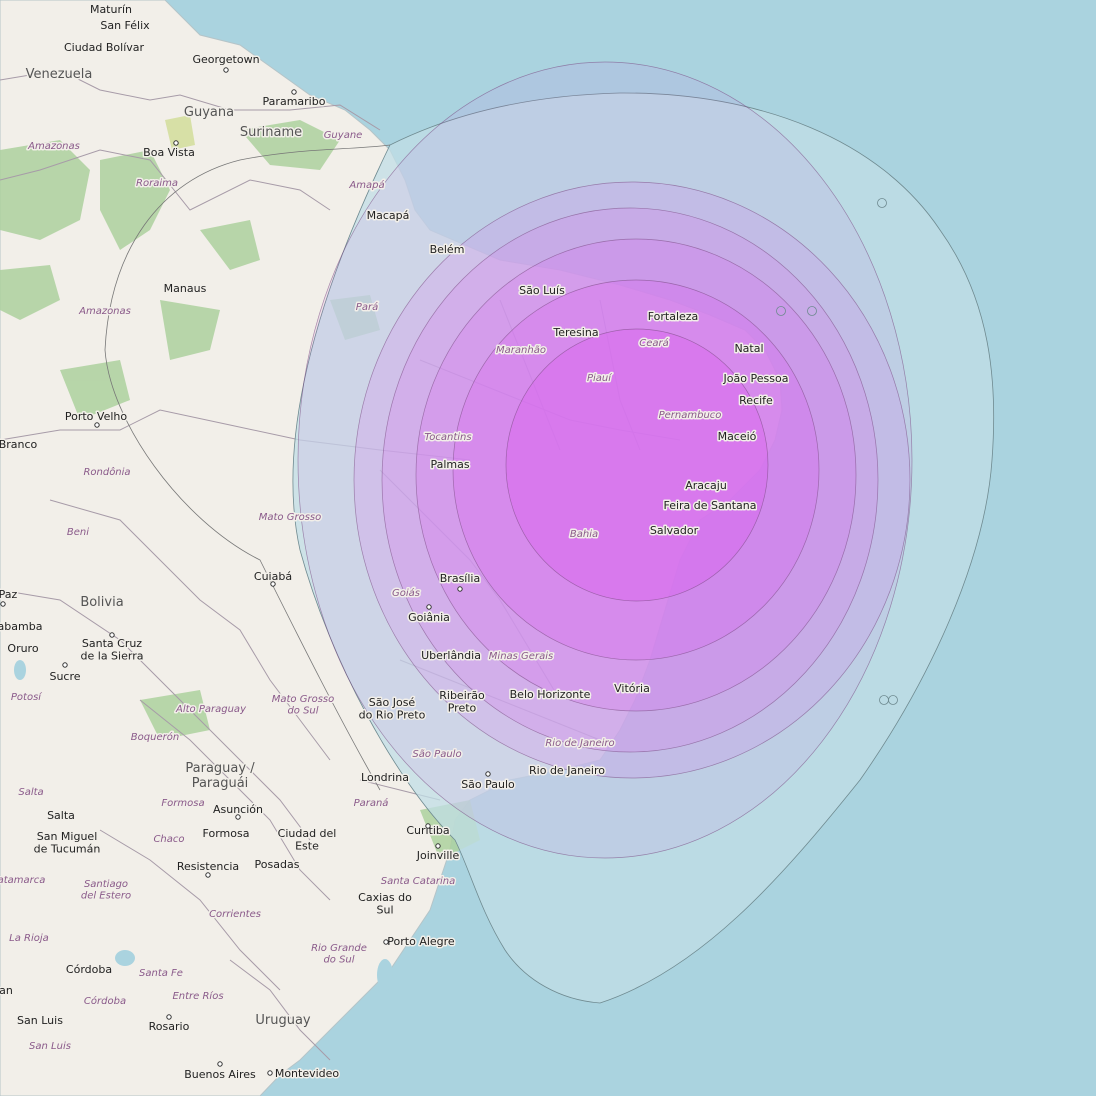 The width and height of the screenshot is (1096, 1096). I want to click on region-label: San Luis, so click(50, 1046).